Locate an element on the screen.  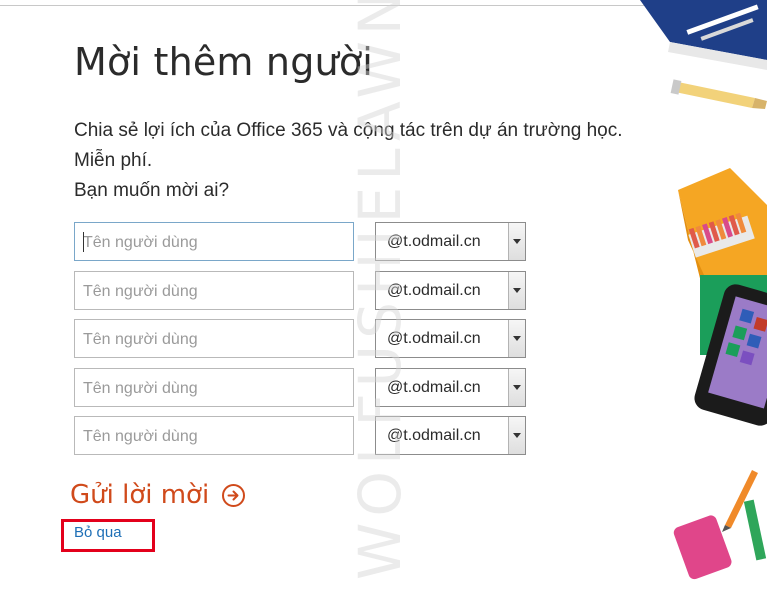
top-border is located at coordinates (383, 5).